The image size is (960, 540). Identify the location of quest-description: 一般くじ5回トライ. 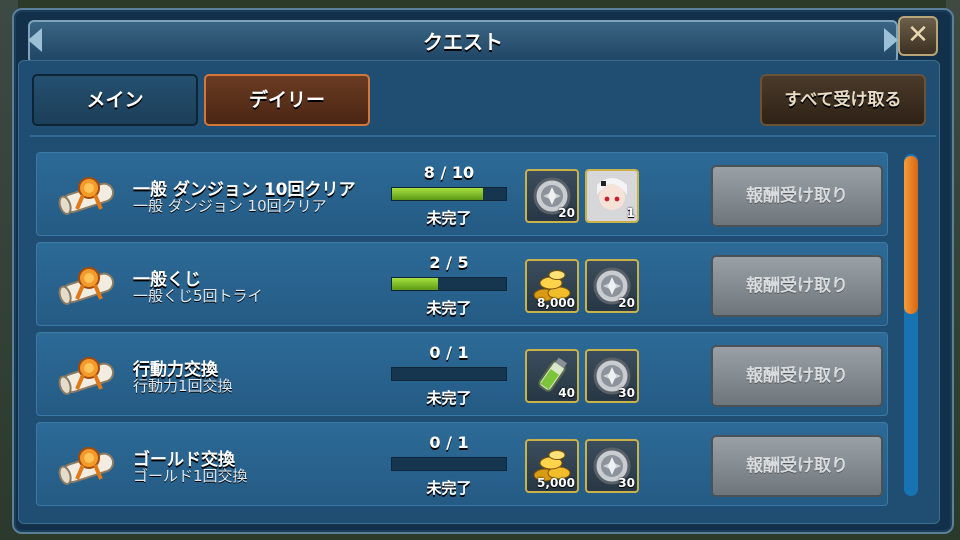
(198, 296).